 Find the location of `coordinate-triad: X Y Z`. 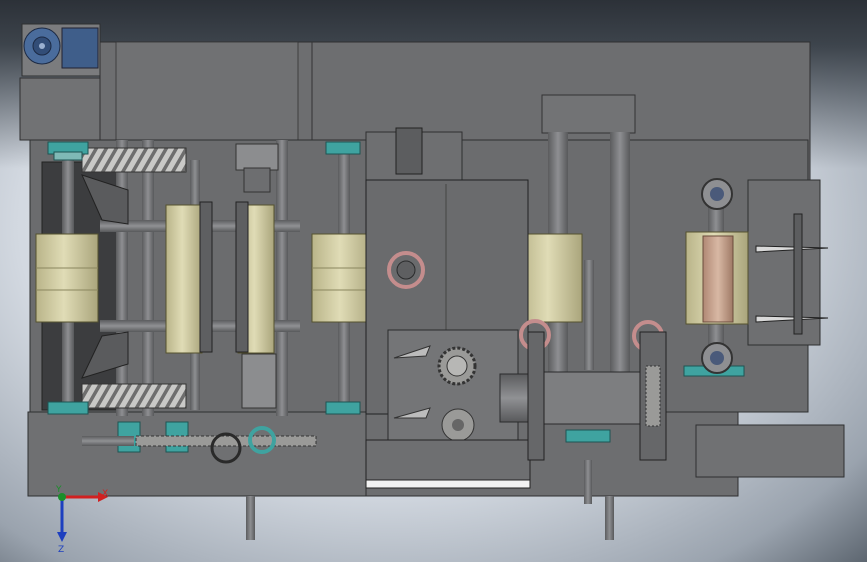

coordinate-triad: X Y Z is located at coordinates (81, 520).